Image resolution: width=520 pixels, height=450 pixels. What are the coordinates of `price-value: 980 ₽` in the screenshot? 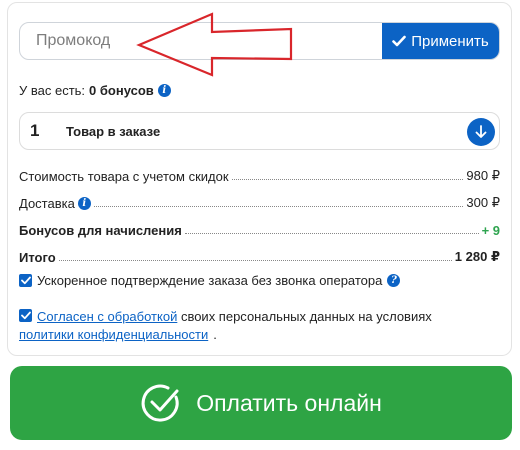 It's located at (483, 175).